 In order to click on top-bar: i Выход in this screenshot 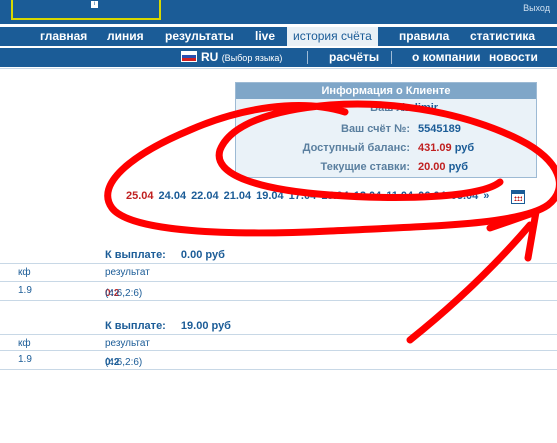, I will do `click(278, 12)`.